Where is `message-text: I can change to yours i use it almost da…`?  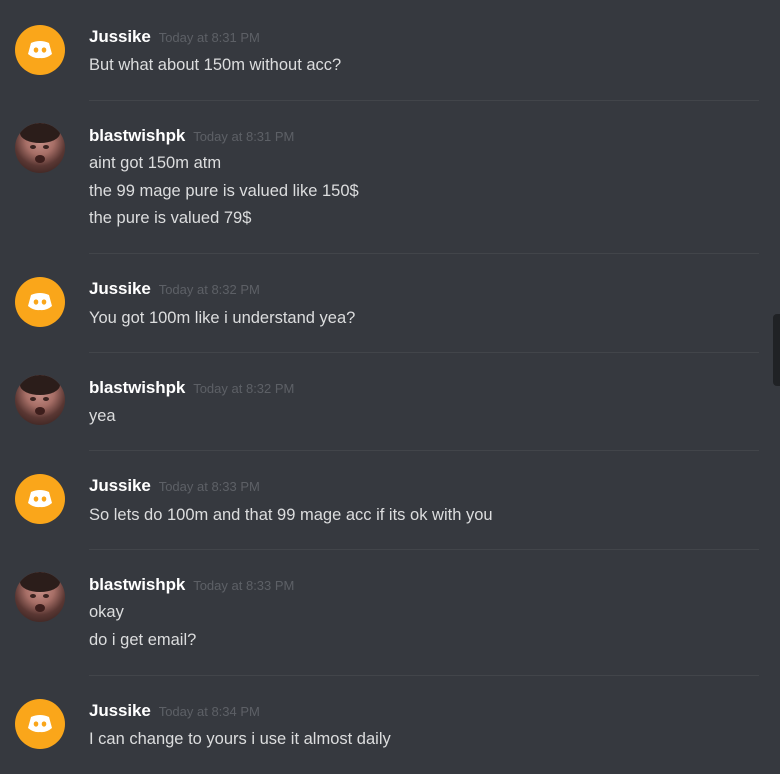
message-text: I can change to yours i use it almost da… is located at coordinates (240, 739).